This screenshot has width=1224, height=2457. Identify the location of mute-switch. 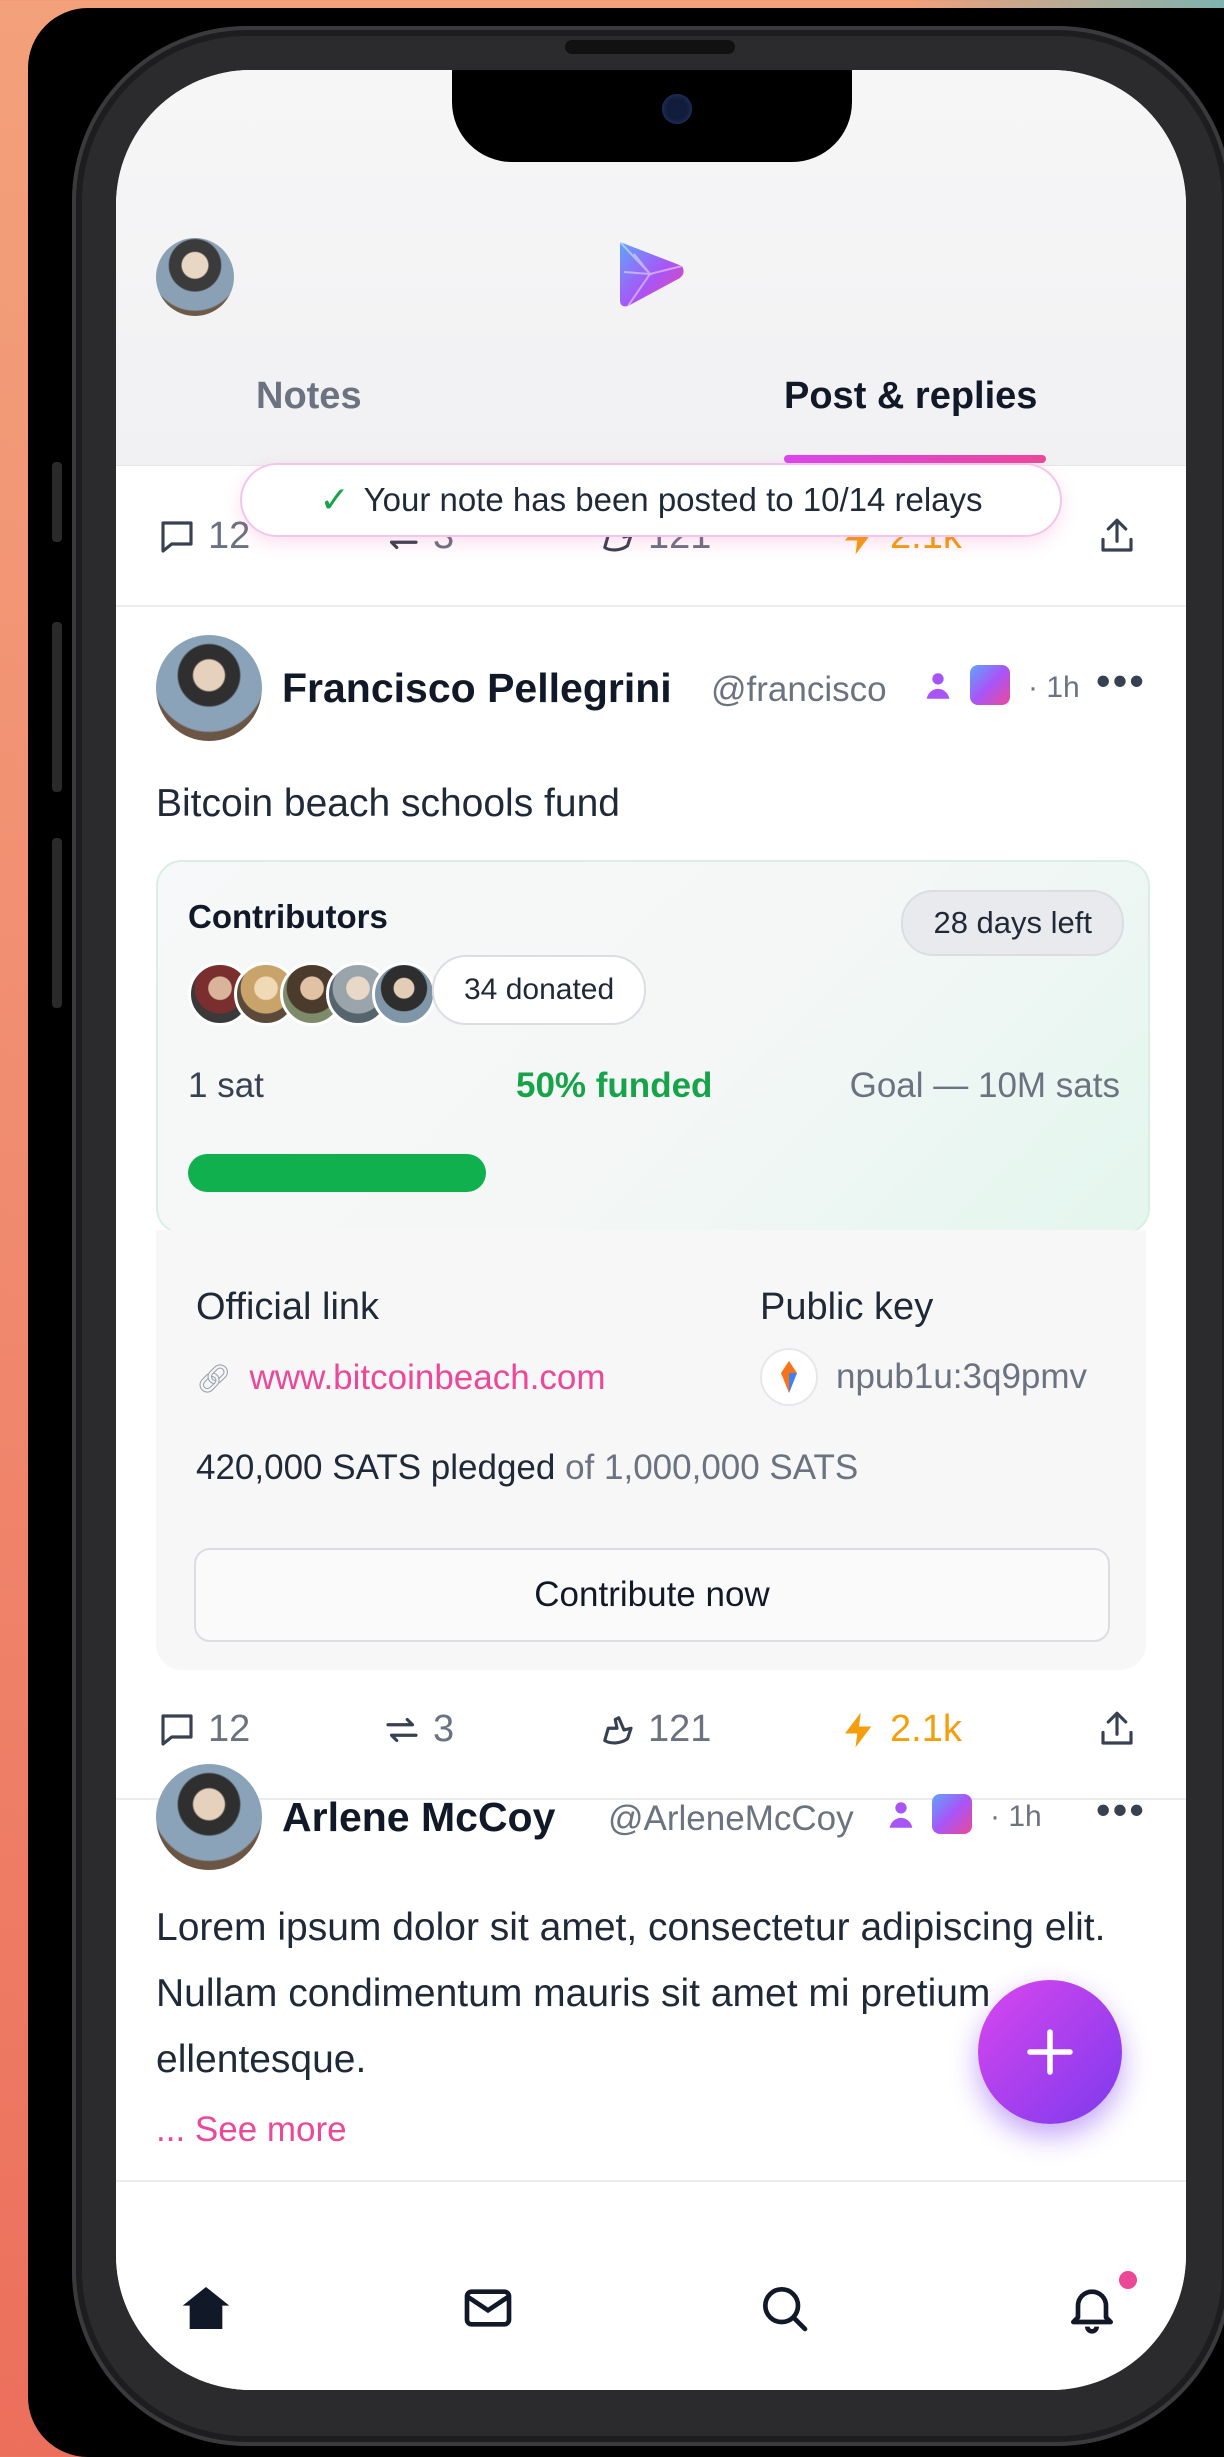
(57, 502).